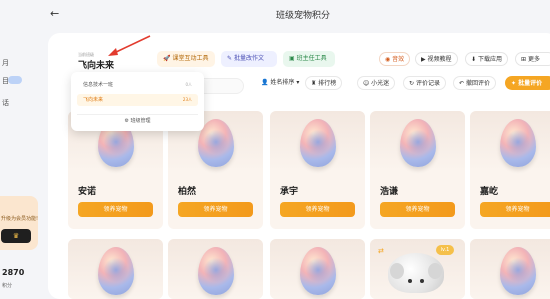 The height and width of the screenshot is (299, 550). What do you see at coordinates (129, 45) in the screenshot?
I see `annotation-arrow-icon` at bounding box center [129, 45].